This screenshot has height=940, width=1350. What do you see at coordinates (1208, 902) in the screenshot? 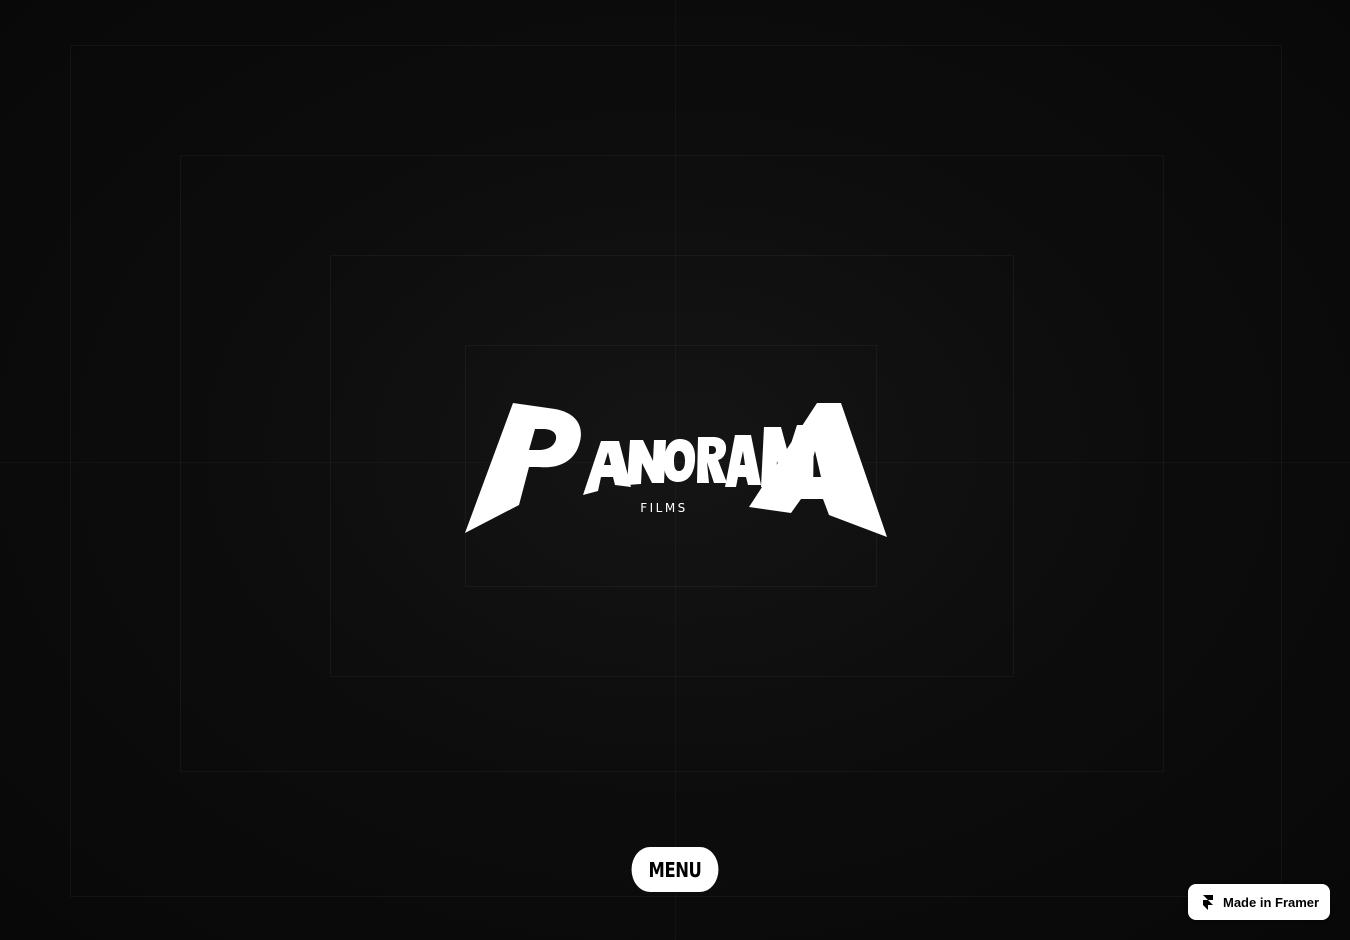
I see `framer-icon` at bounding box center [1208, 902].